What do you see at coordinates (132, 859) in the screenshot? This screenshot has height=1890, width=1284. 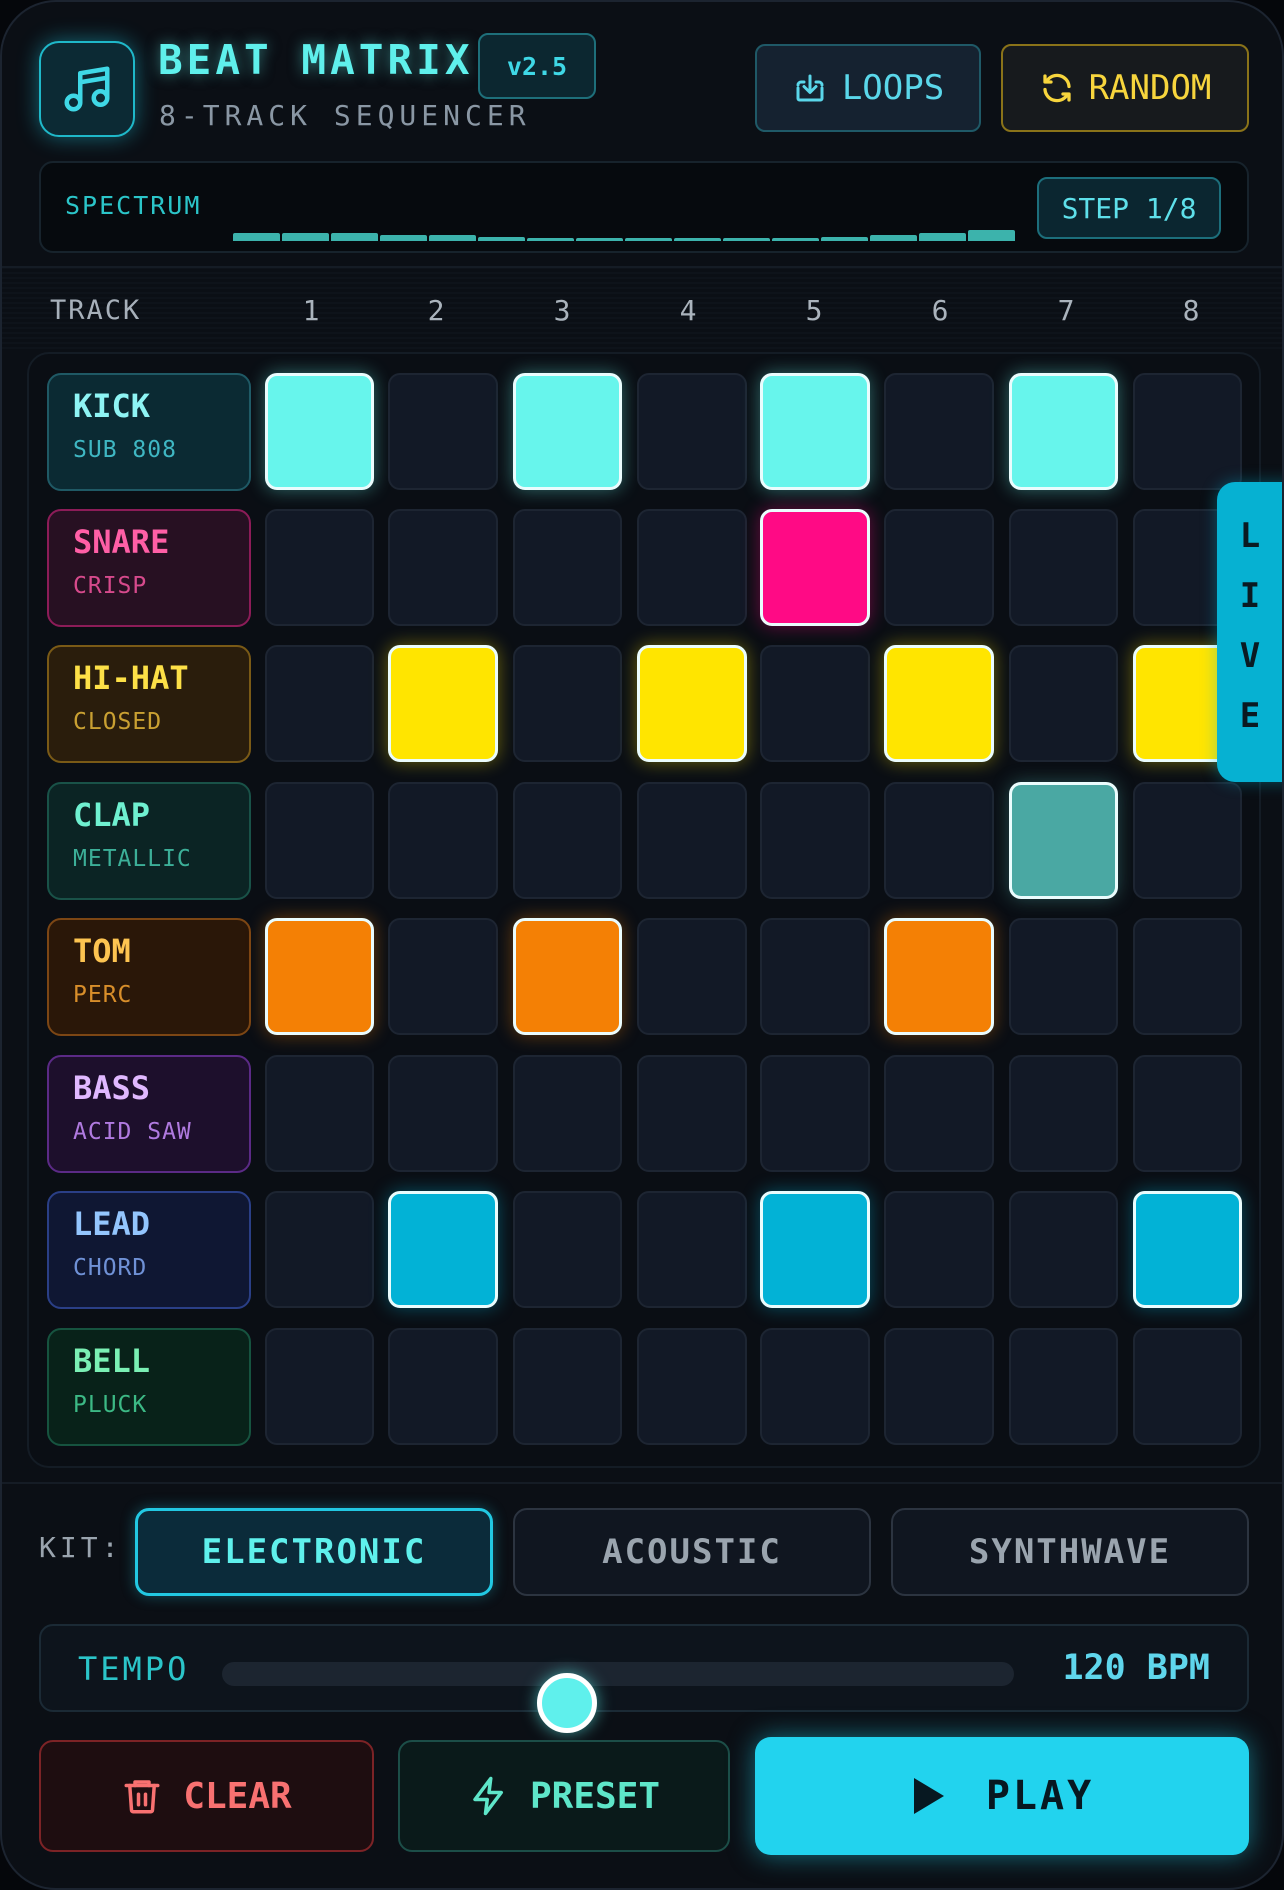 I see `track-sound: METALLIC` at bounding box center [132, 859].